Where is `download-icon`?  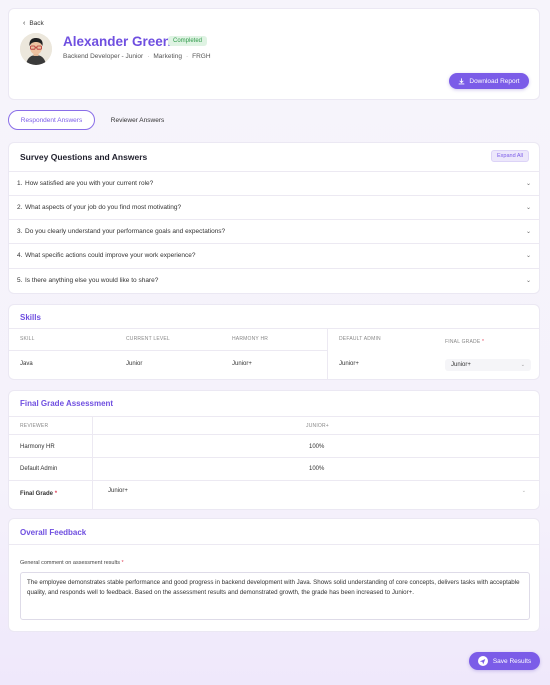 download-icon is located at coordinates (462, 80).